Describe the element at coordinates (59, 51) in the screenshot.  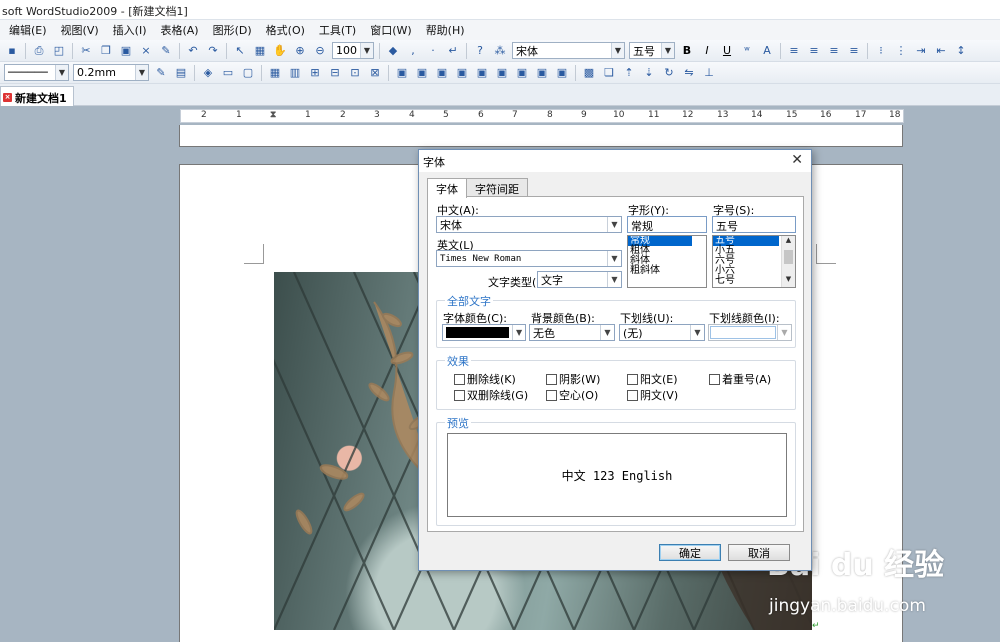
I see `print-preview-icon: ◰` at that location.